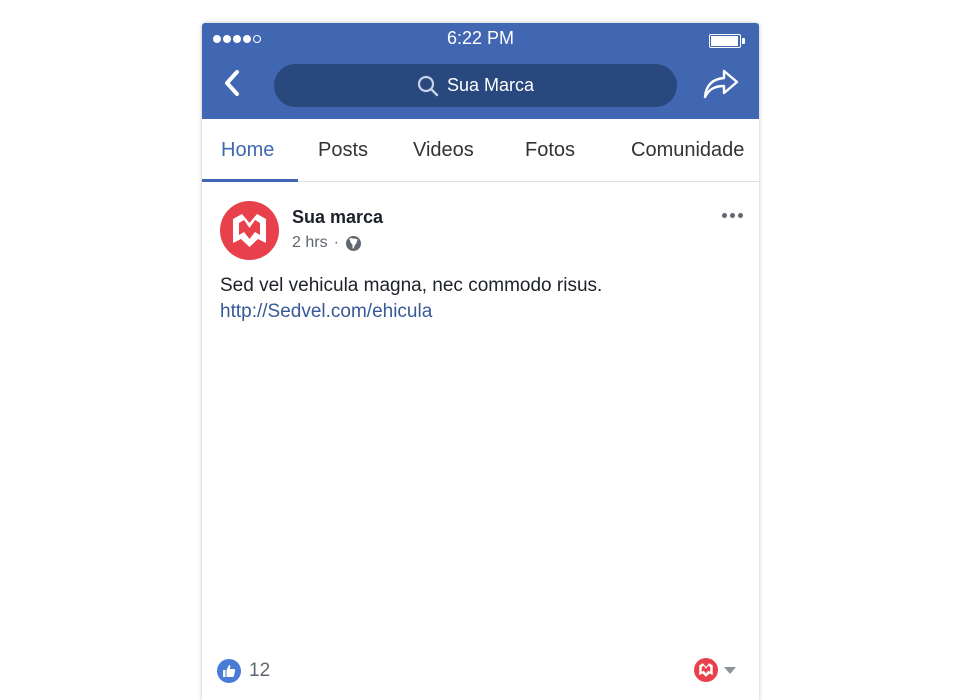 The height and width of the screenshot is (700, 960). I want to click on post-meta: 2 hrs ·, so click(327, 243).